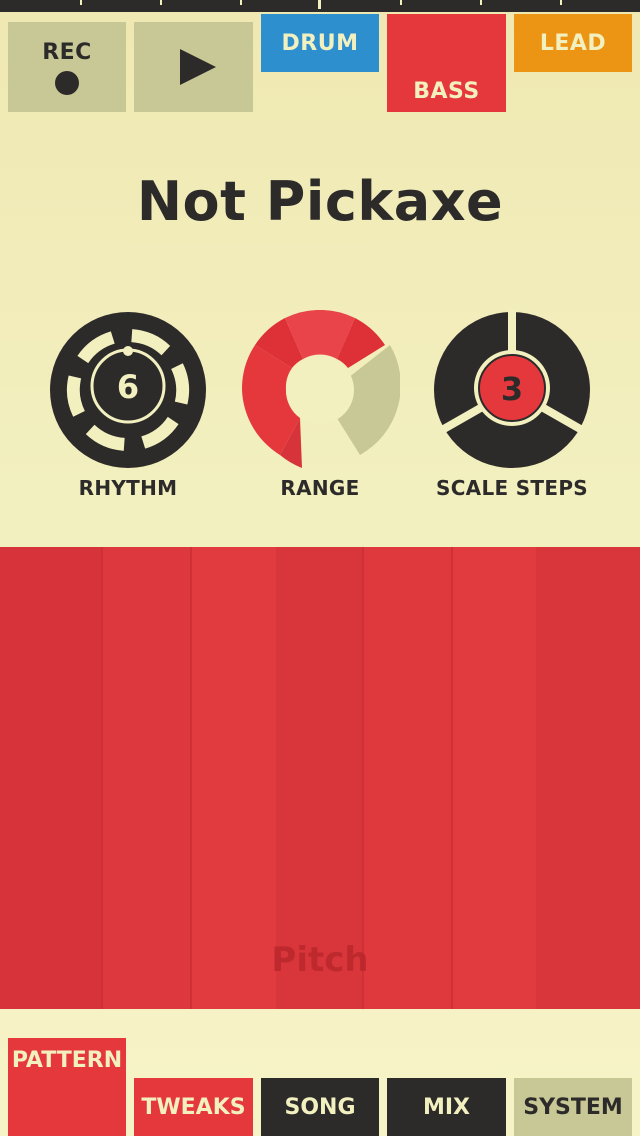  What do you see at coordinates (320, 488) in the screenshot?
I see `range-label: RANGE` at bounding box center [320, 488].